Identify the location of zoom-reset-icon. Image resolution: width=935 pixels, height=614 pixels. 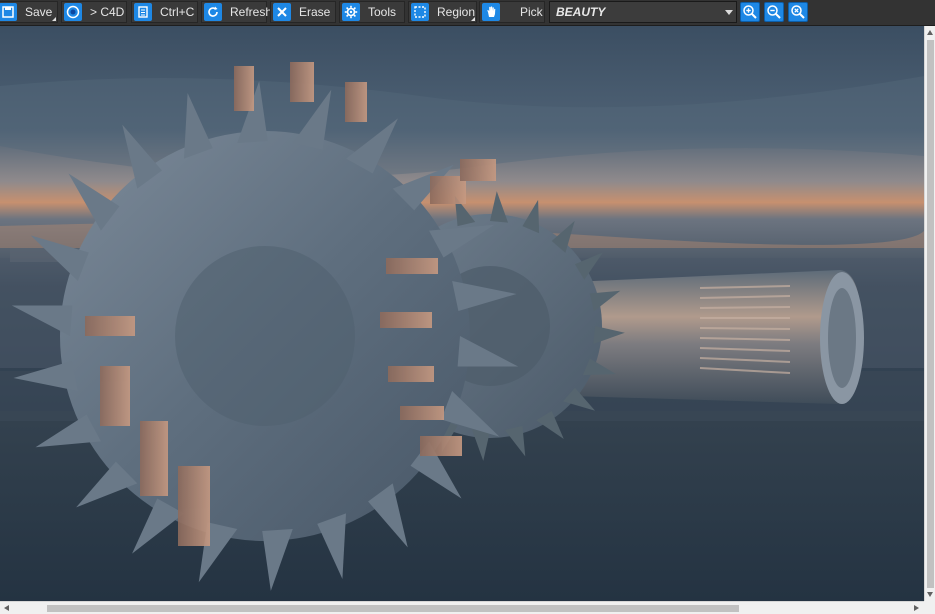
(798, 12).